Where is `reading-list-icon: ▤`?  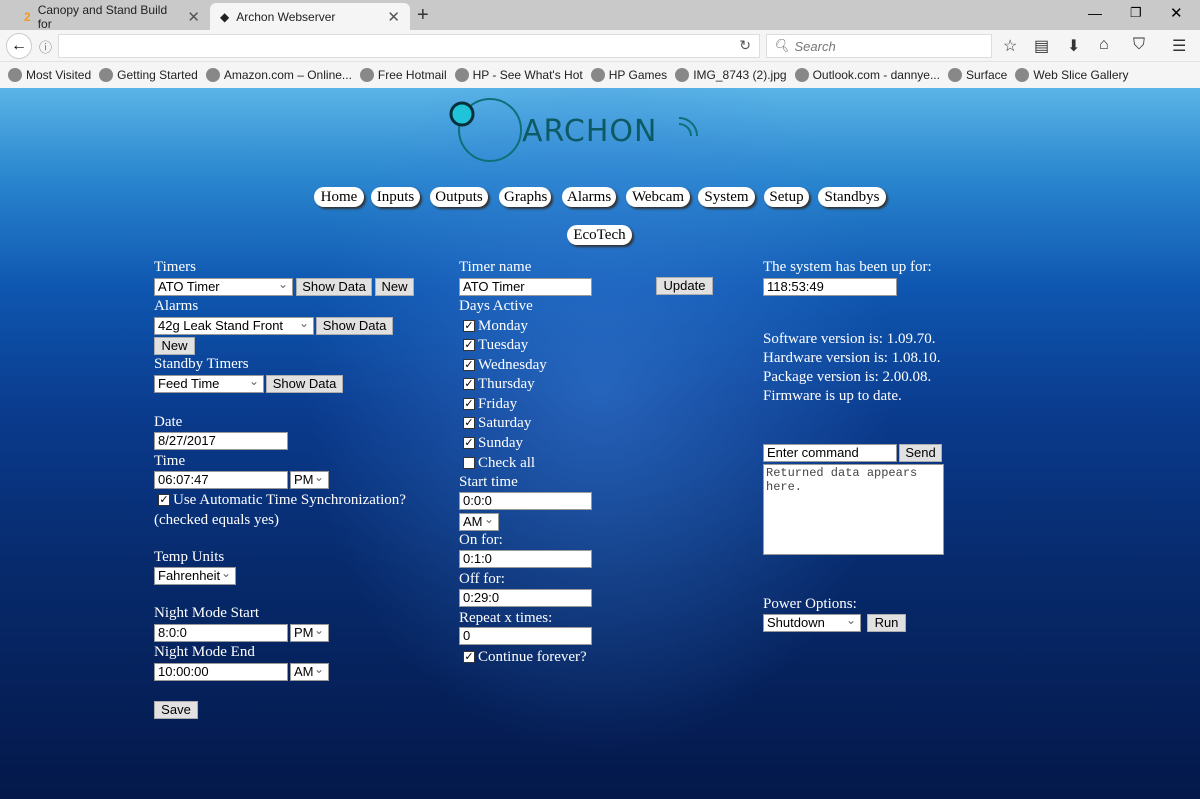 reading-list-icon: ▤ is located at coordinates (1041, 46).